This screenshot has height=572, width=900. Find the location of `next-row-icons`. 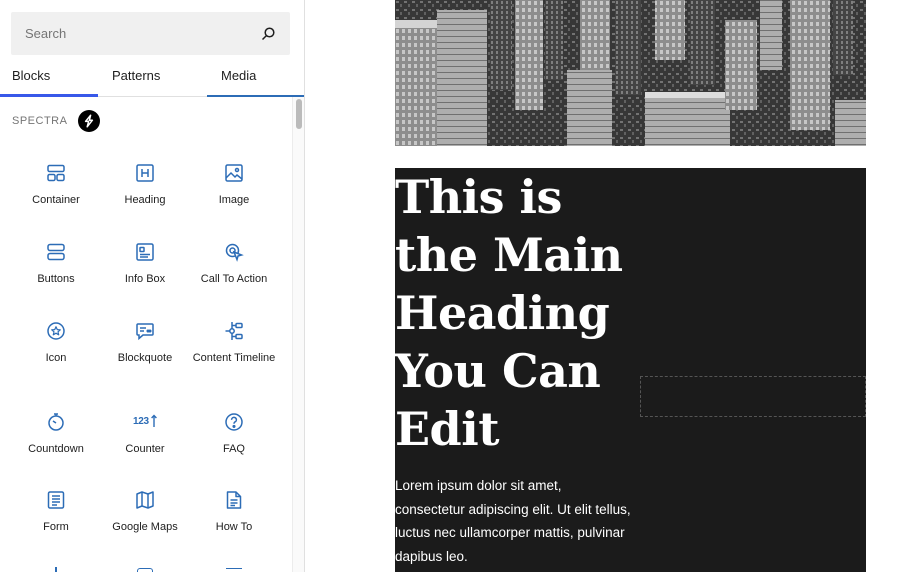

next-row-icons is located at coordinates (146, 569).